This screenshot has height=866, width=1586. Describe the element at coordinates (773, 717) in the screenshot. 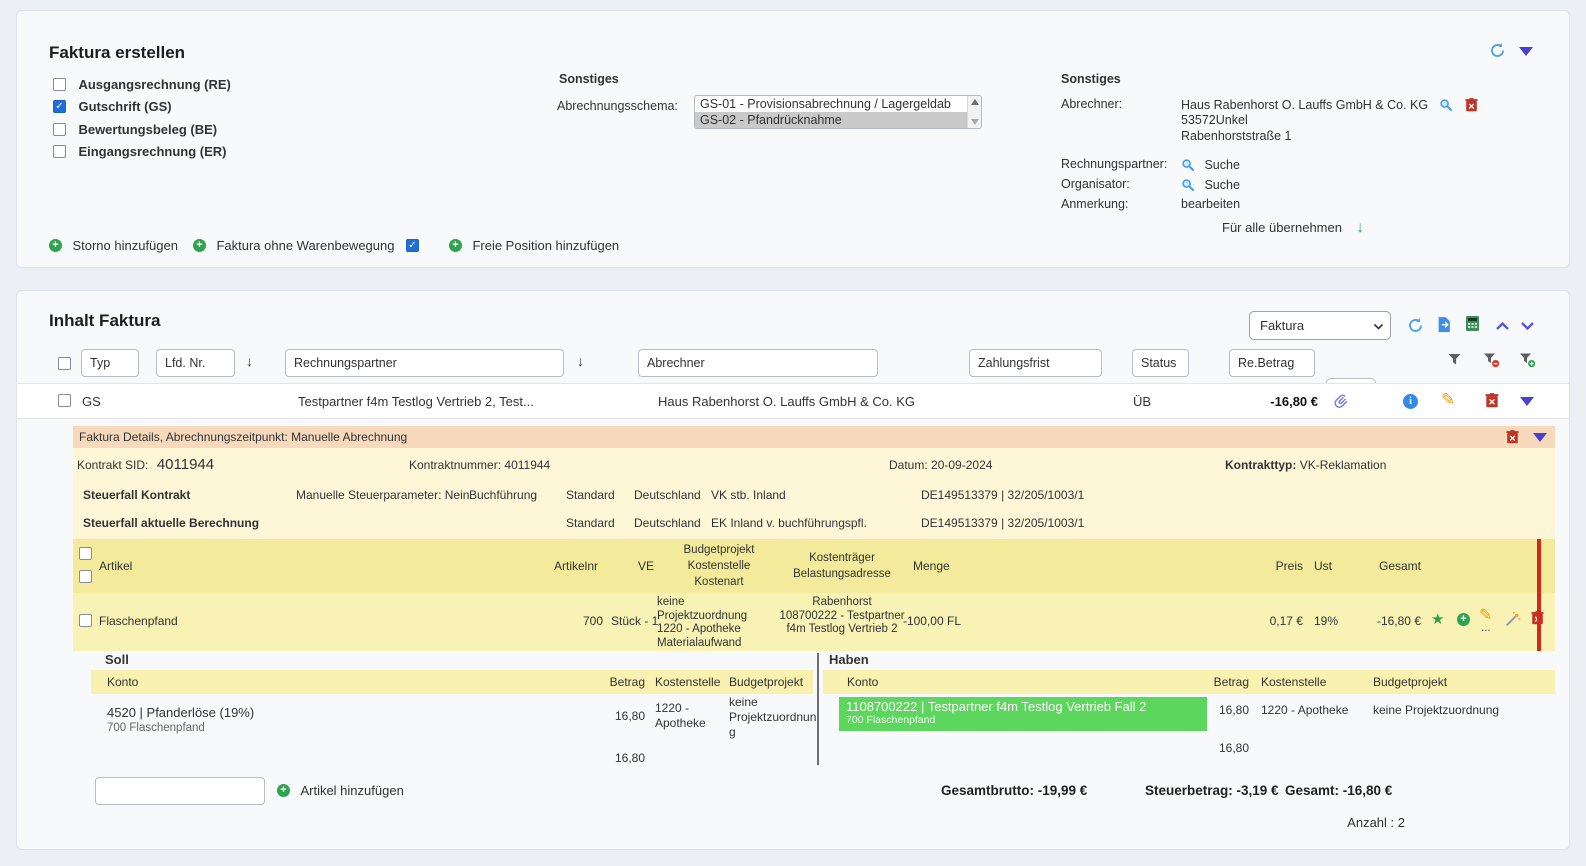

I see `soll-budget: keine Projektzuordnung` at that location.